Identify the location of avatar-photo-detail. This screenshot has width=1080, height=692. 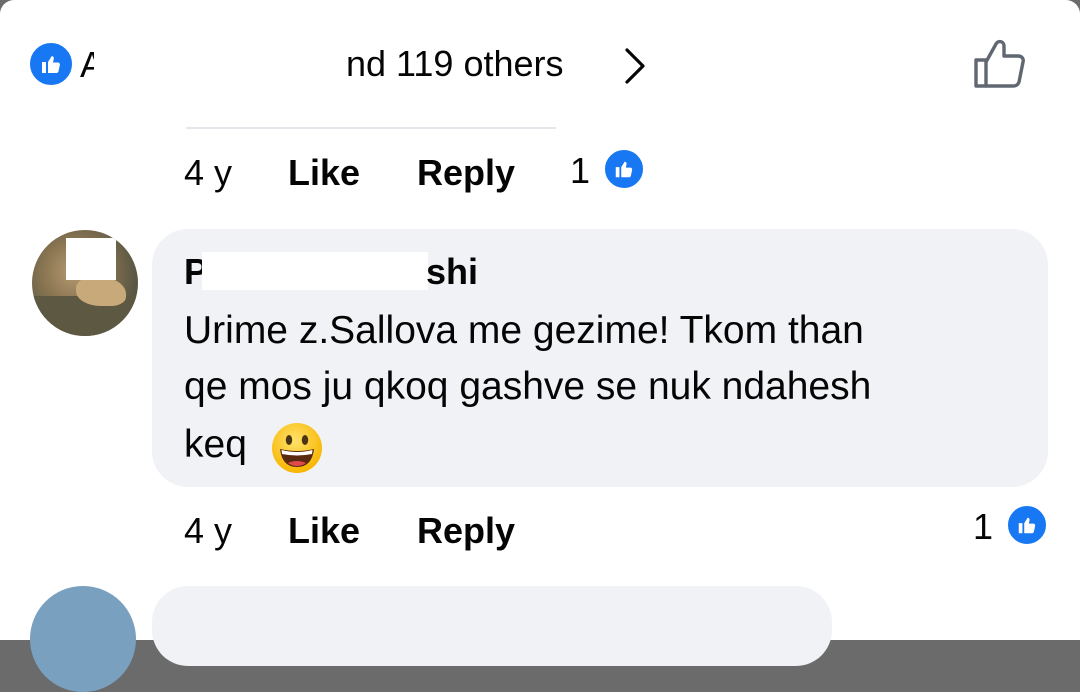
(101, 291).